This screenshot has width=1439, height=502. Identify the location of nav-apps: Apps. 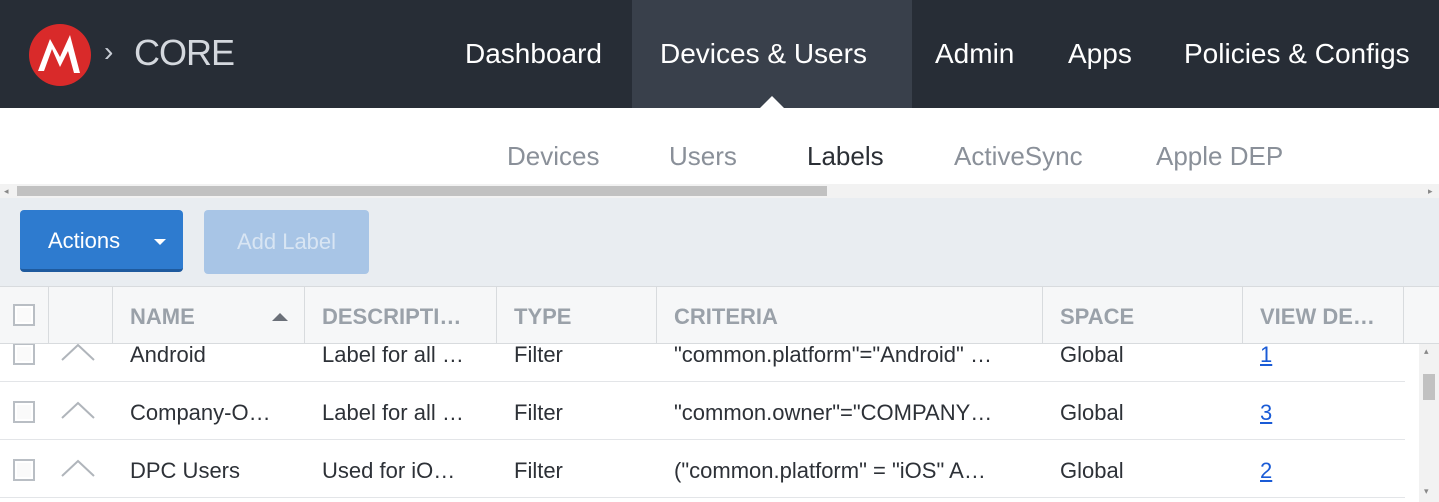
(1100, 54).